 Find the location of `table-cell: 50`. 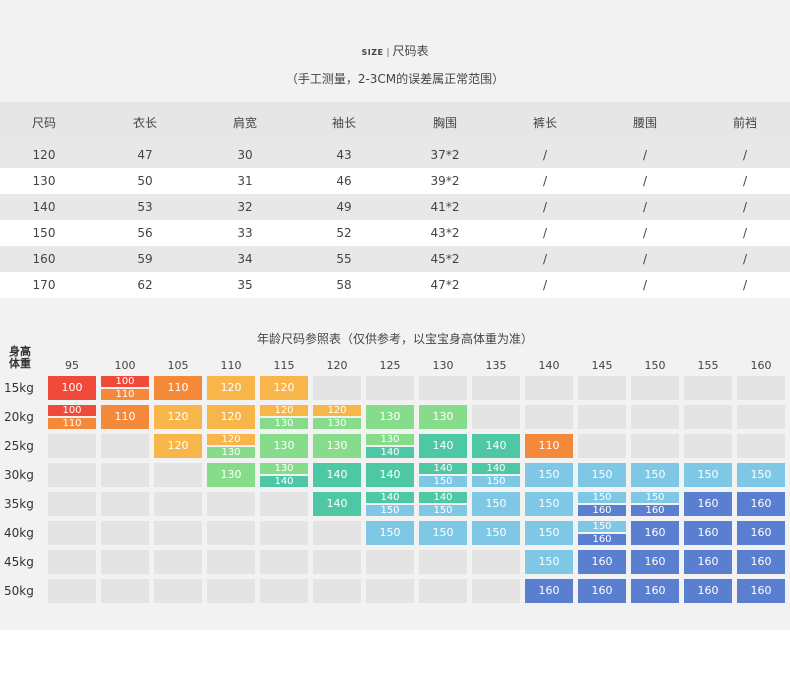

table-cell: 50 is located at coordinates (145, 181).